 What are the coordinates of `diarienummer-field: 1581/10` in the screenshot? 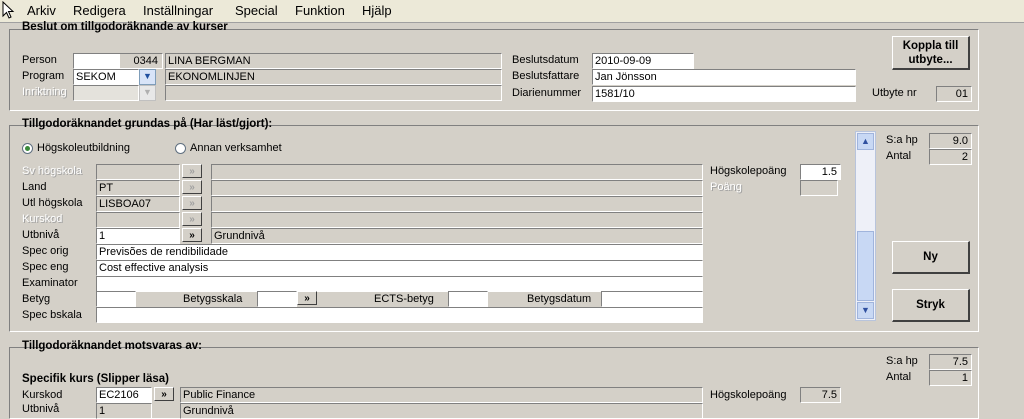 It's located at (724, 94).